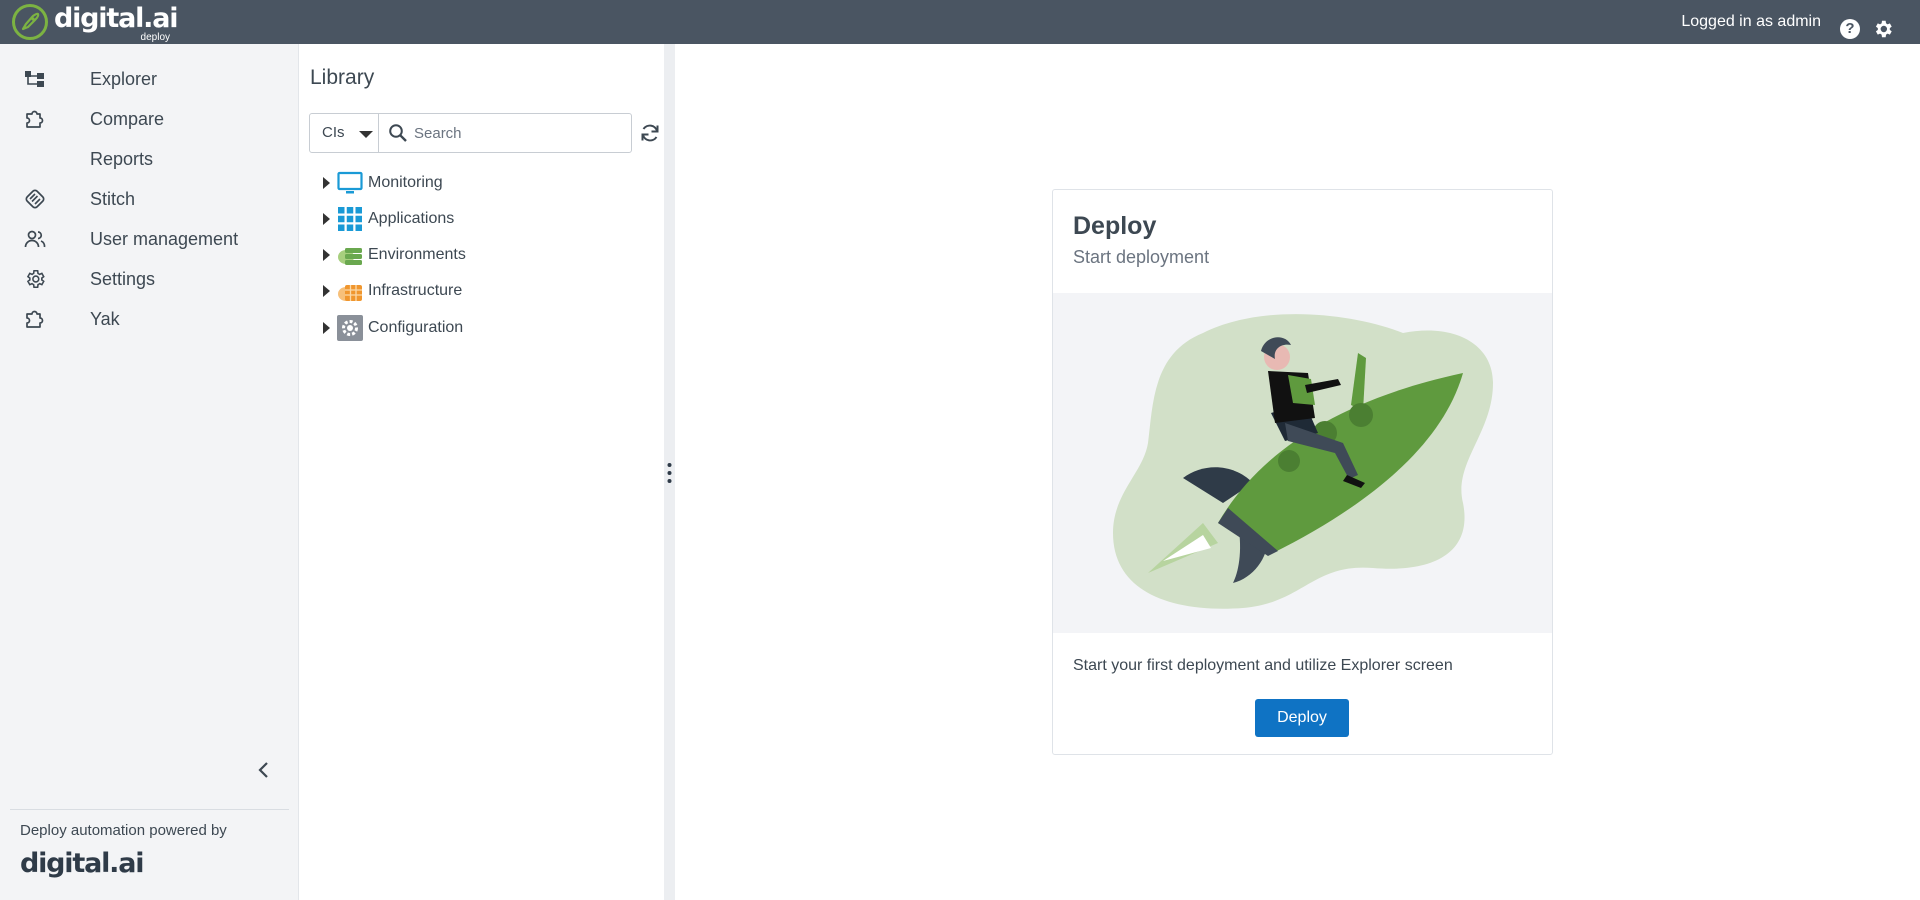  Describe the element at coordinates (350, 328) in the screenshot. I see `configuration-icon` at that location.